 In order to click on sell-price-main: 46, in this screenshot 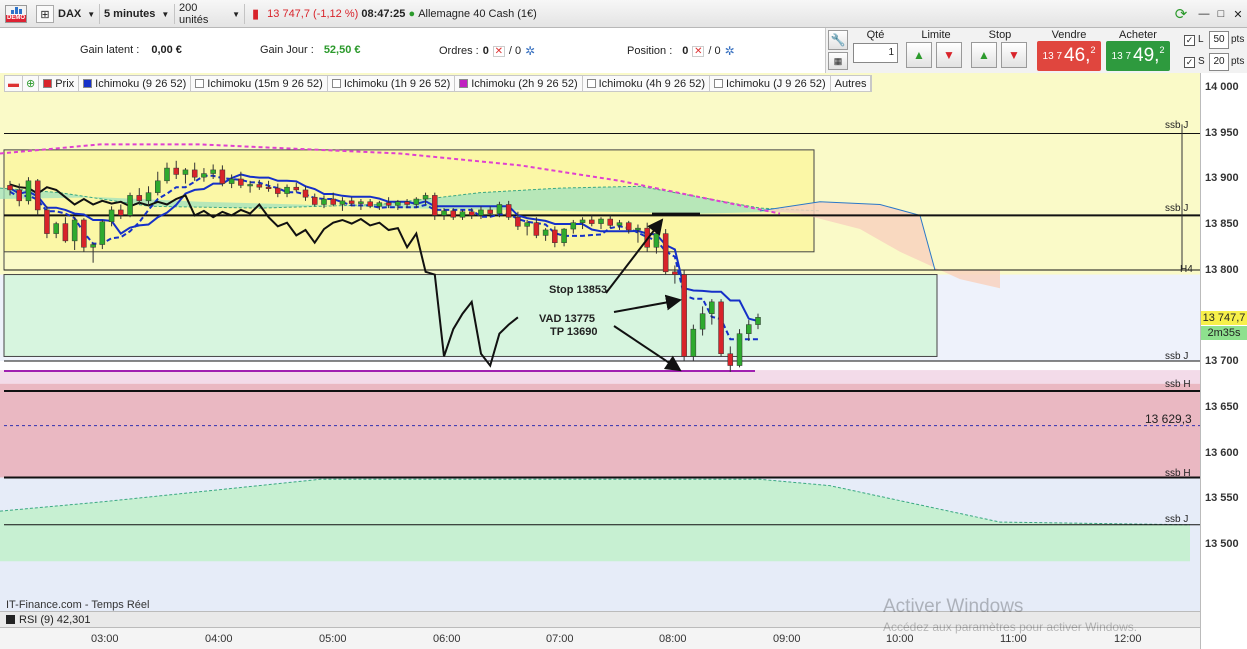, I will do `click(1077, 55)`.